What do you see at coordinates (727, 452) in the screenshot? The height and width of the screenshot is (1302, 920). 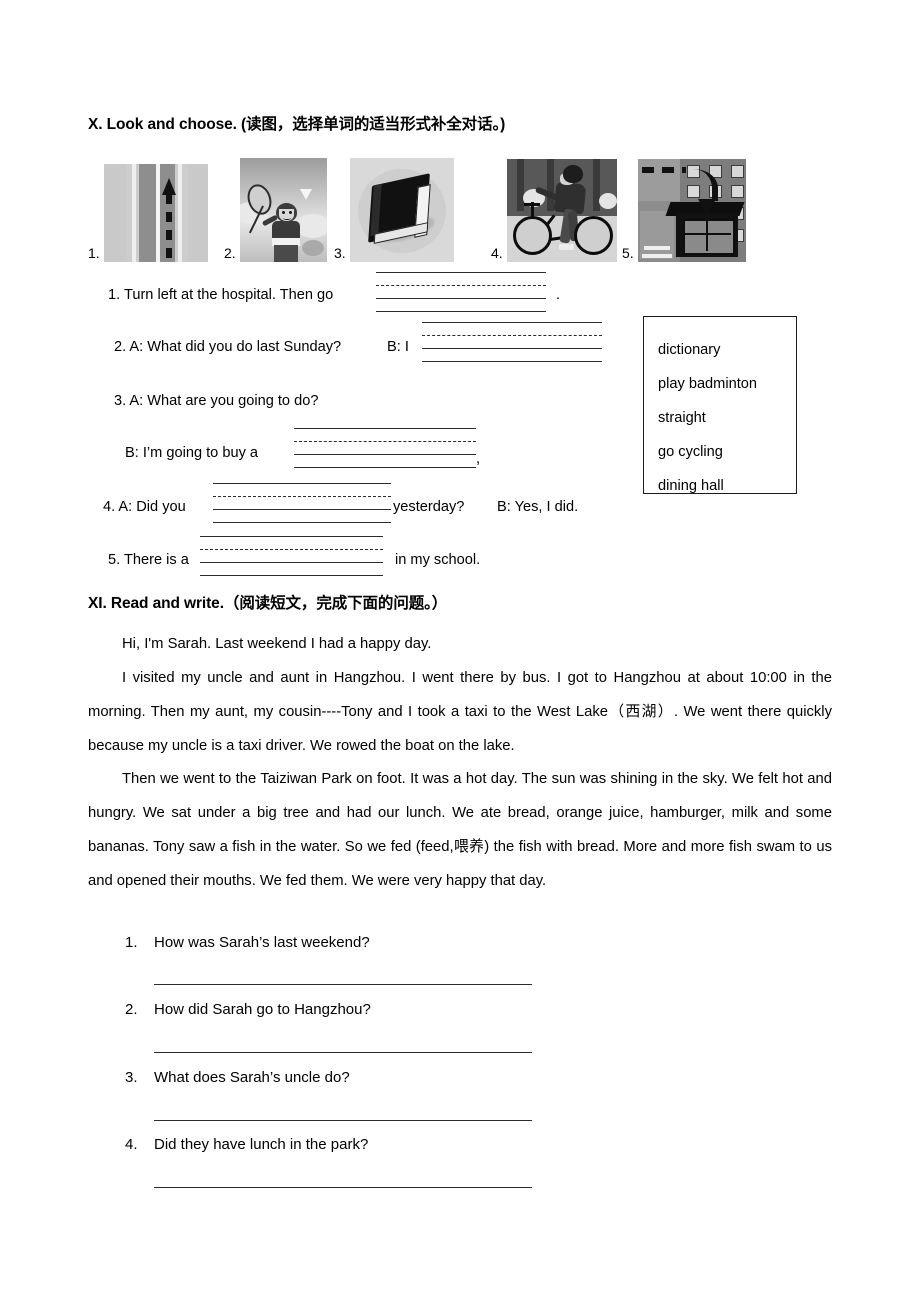 I see `word-bank-item-go-cycling: go cycling` at bounding box center [727, 452].